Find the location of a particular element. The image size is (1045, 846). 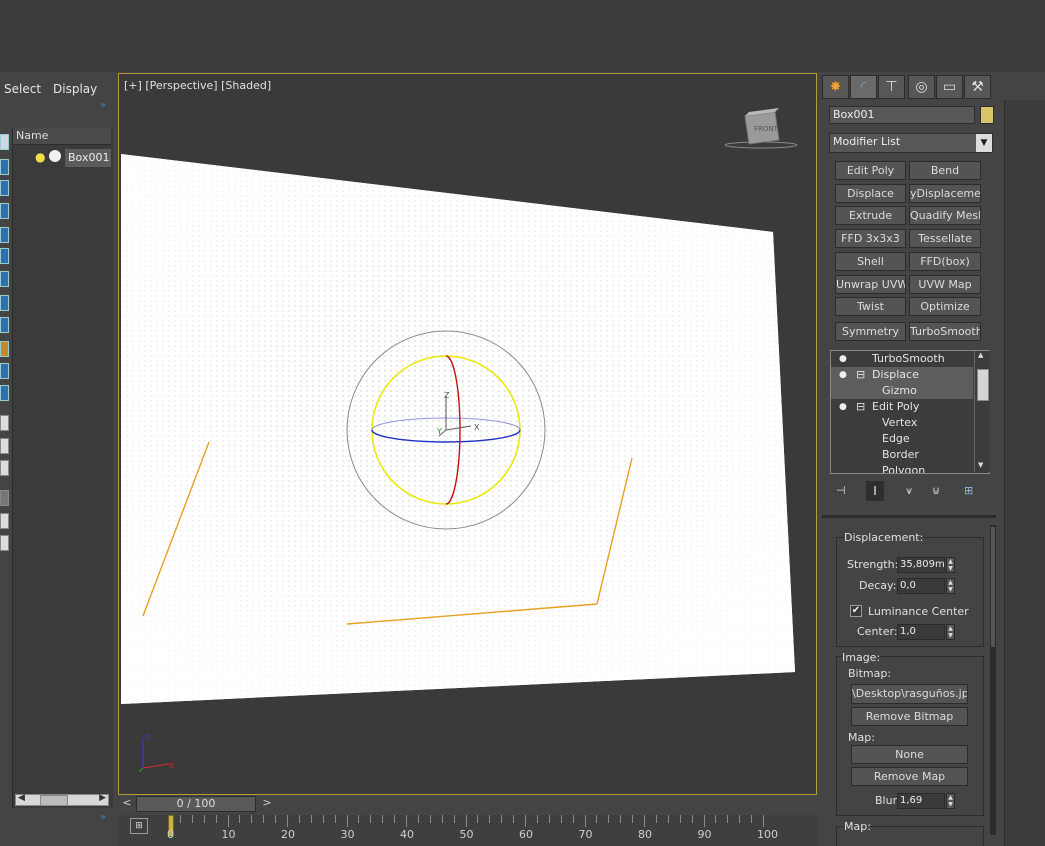

frame-counter: 0 / 100 is located at coordinates (196, 804).